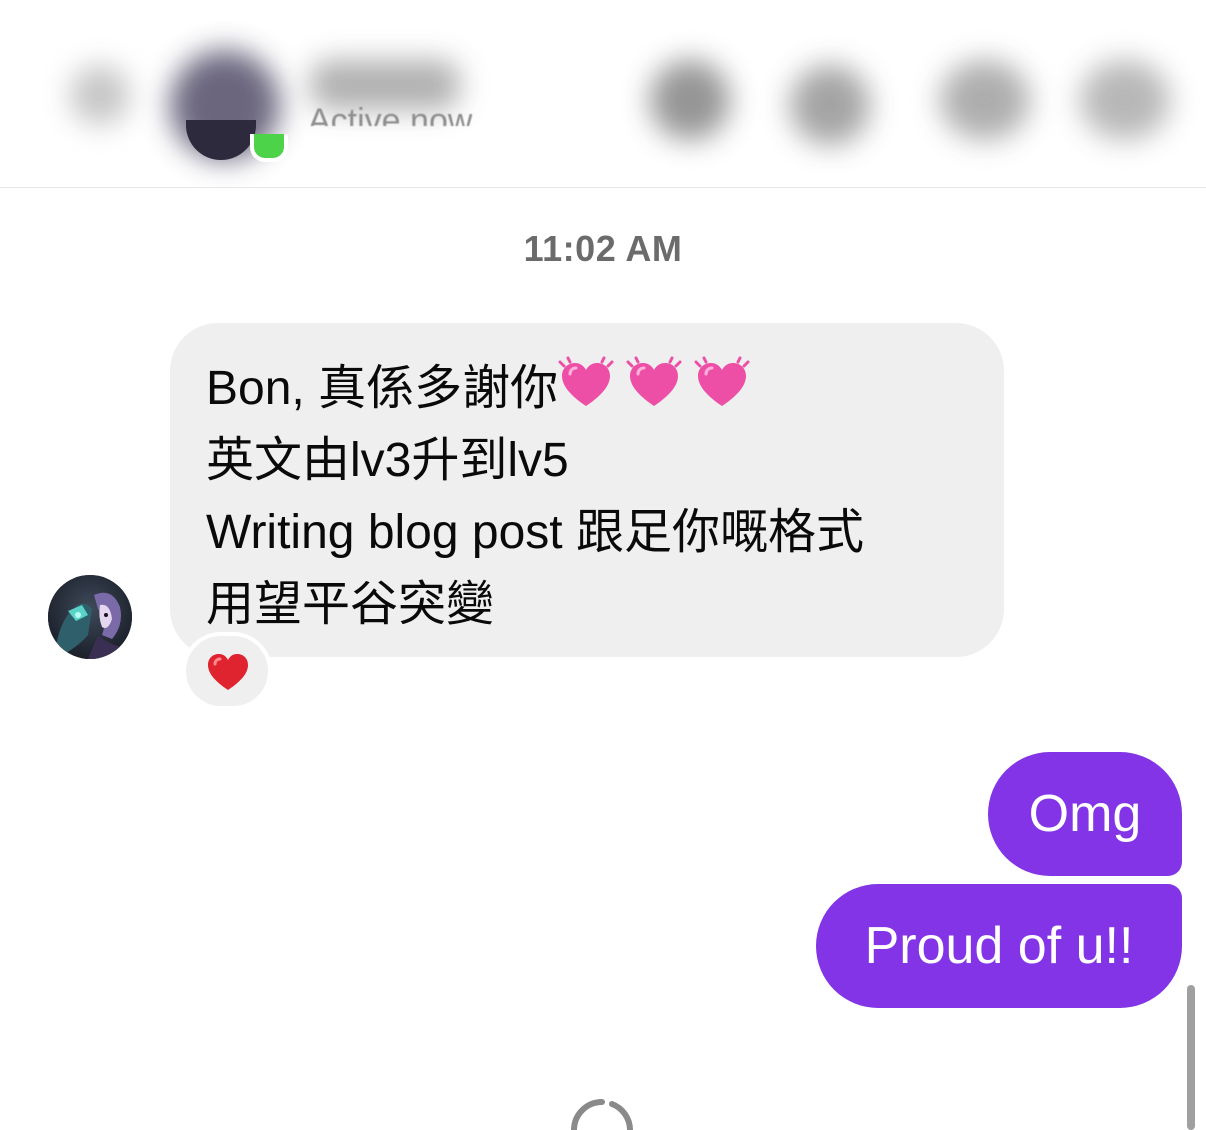 The height and width of the screenshot is (1130, 1206). Describe the element at coordinates (100, 95) in the screenshot. I see `back-icon` at that location.